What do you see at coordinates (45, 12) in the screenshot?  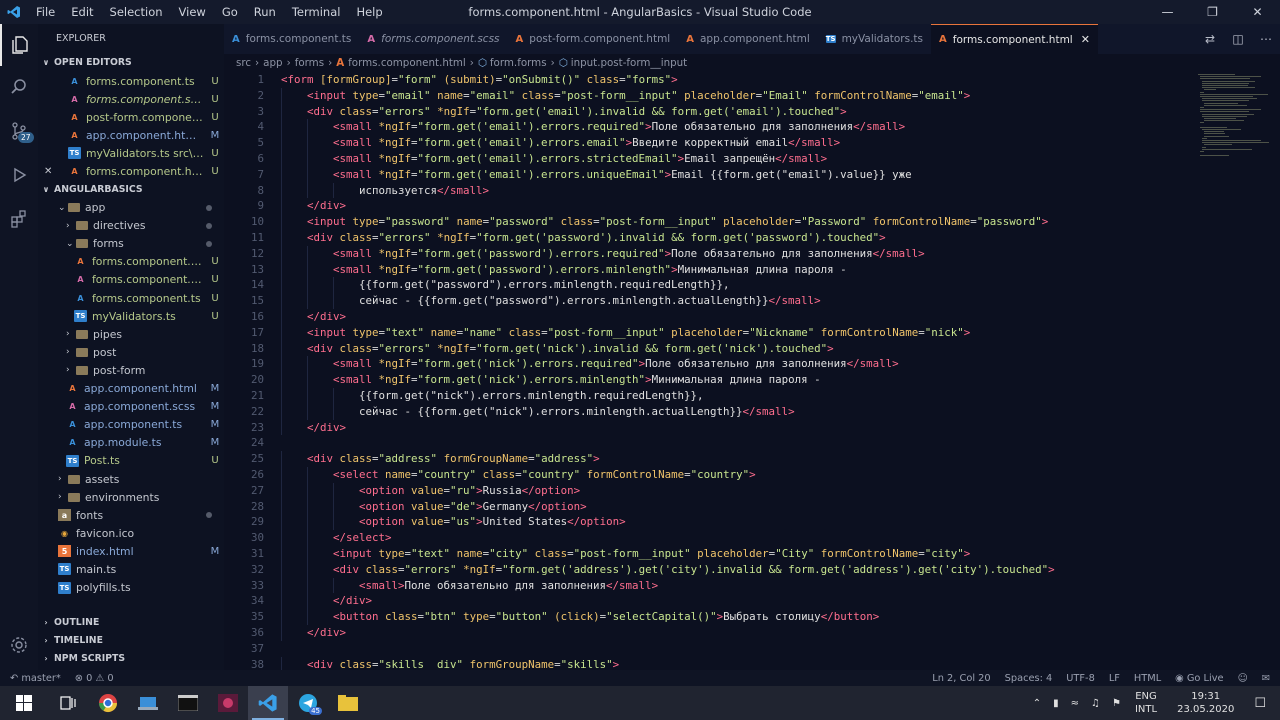 I see `menu-item-file: File` at bounding box center [45, 12].